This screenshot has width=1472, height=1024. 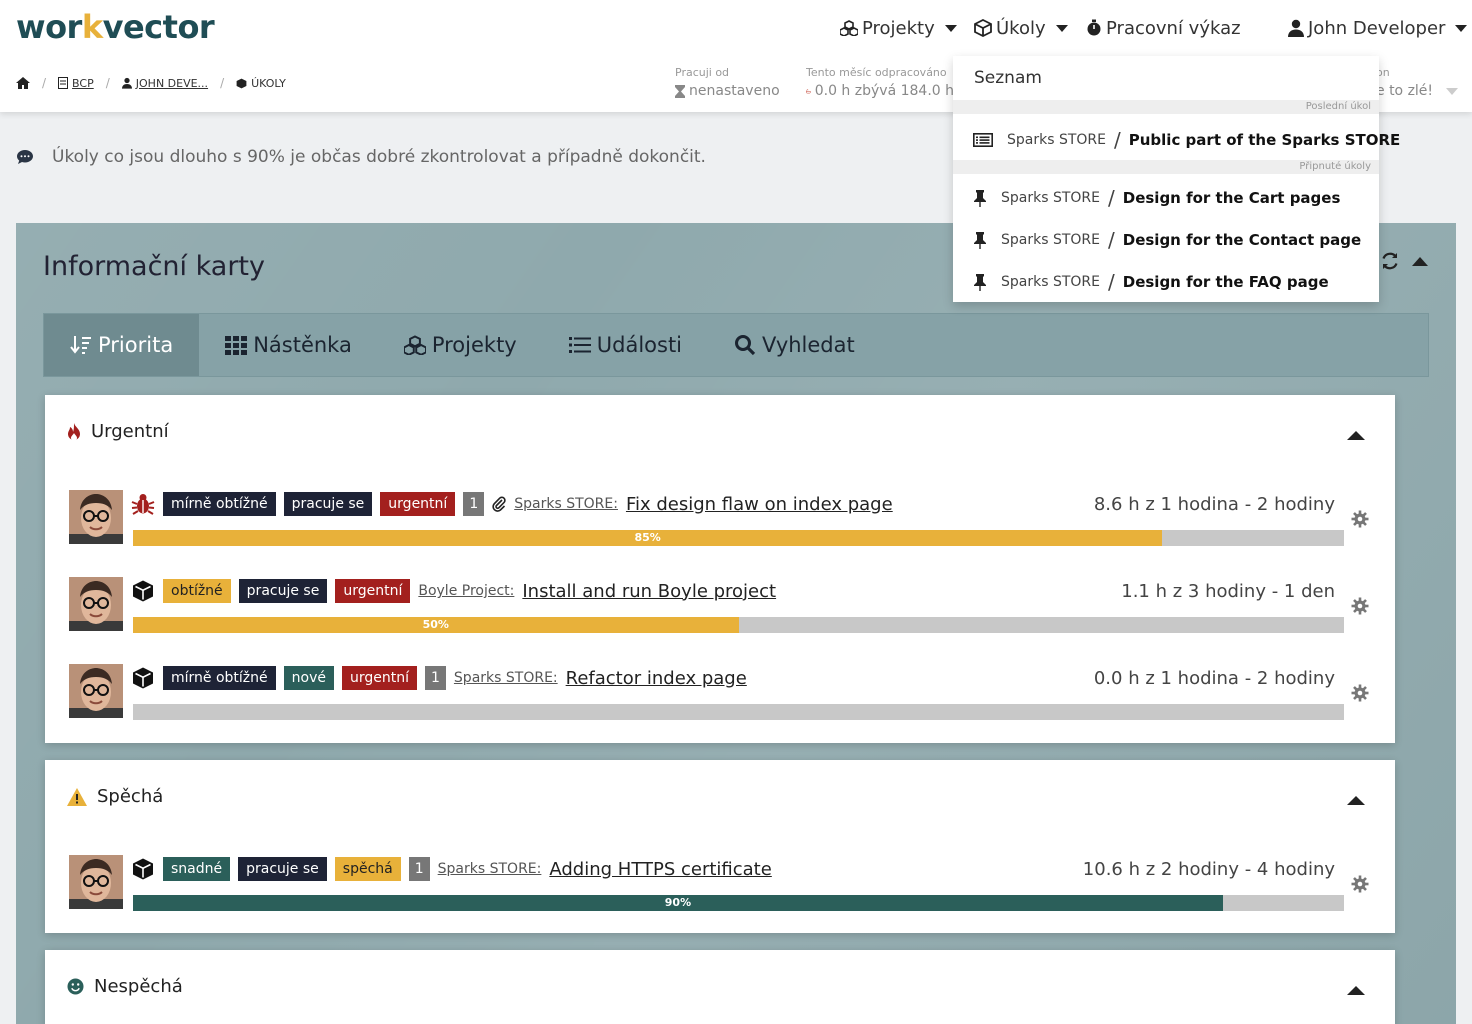 What do you see at coordinates (154, 266) in the screenshot?
I see `panel-title: Informační karty` at bounding box center [154, 266].